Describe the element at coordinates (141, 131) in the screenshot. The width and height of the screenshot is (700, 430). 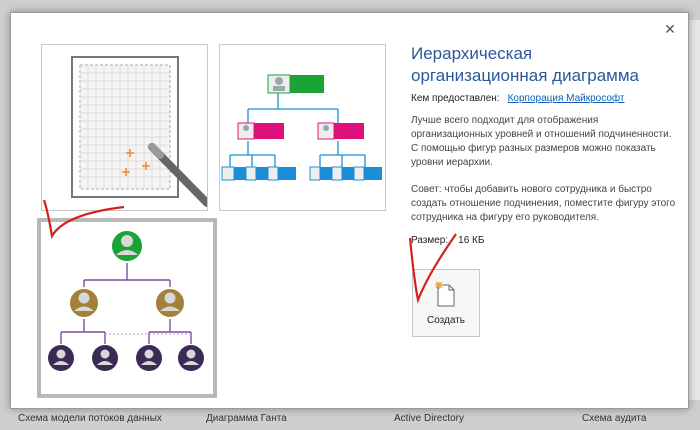
I see `grid-pencil-icon` at that location.